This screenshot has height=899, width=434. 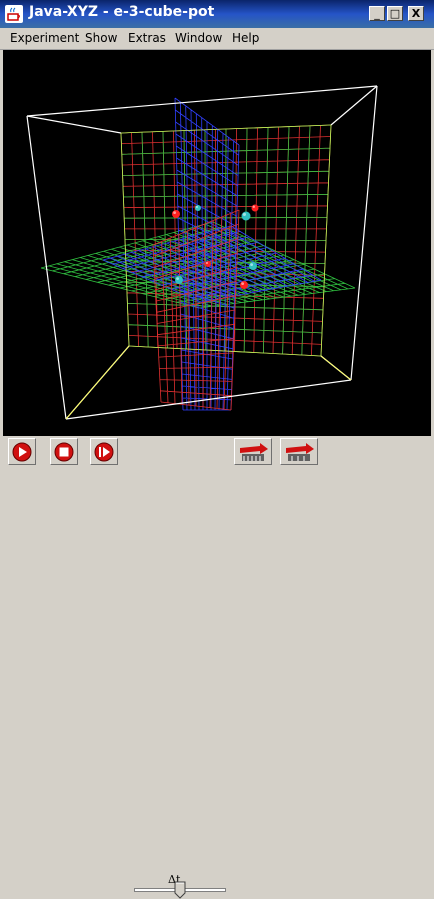 I want to click on play-icon, so click(x=22, y=452).